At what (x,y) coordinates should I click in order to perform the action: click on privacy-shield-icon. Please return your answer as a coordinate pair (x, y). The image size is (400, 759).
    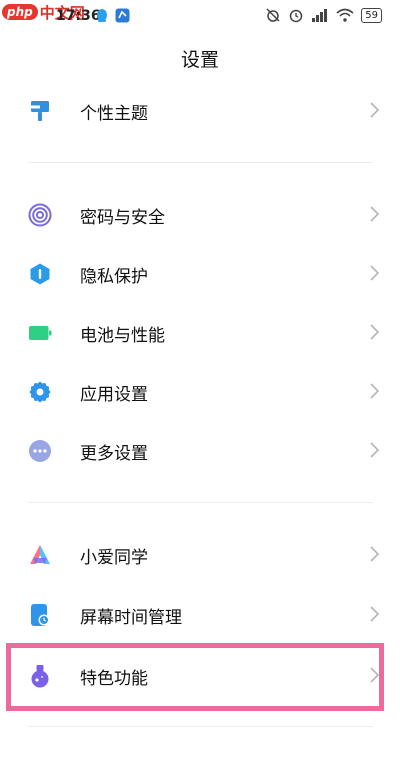
    Looking at the image, I should click on (40, 274).